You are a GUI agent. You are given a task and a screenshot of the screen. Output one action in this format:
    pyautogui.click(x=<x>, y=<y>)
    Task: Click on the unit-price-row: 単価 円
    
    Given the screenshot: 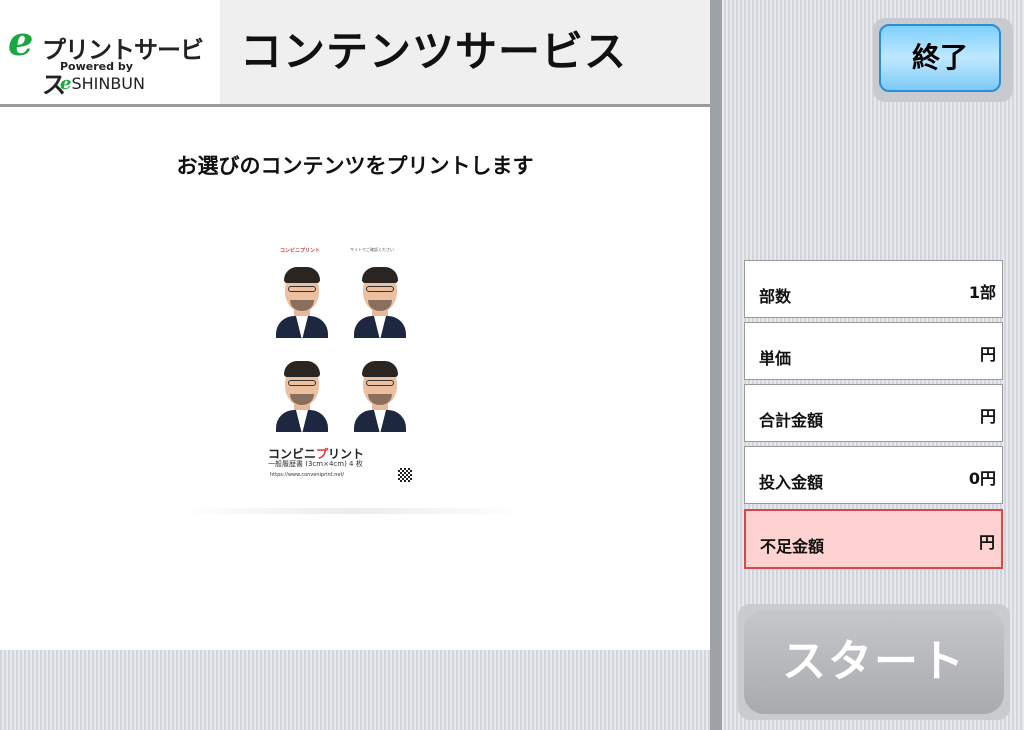 What is the action you would take?
    pyautogui.click(x=873, y=351)
    